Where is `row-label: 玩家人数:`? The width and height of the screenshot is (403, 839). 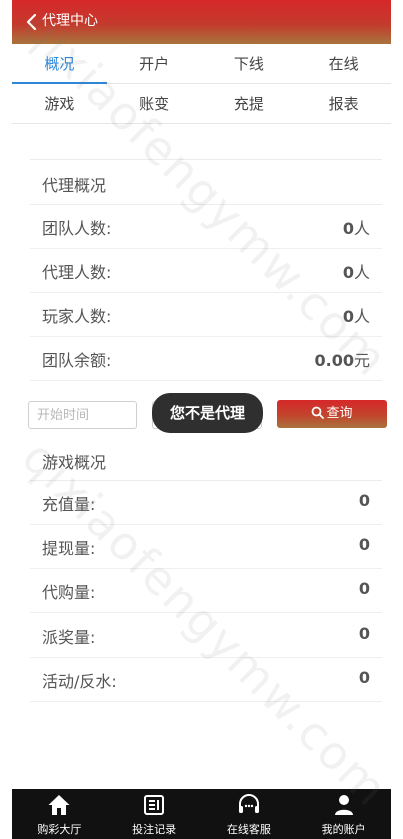 row-label: 玩家人数: is located at coordinates (77, 316).